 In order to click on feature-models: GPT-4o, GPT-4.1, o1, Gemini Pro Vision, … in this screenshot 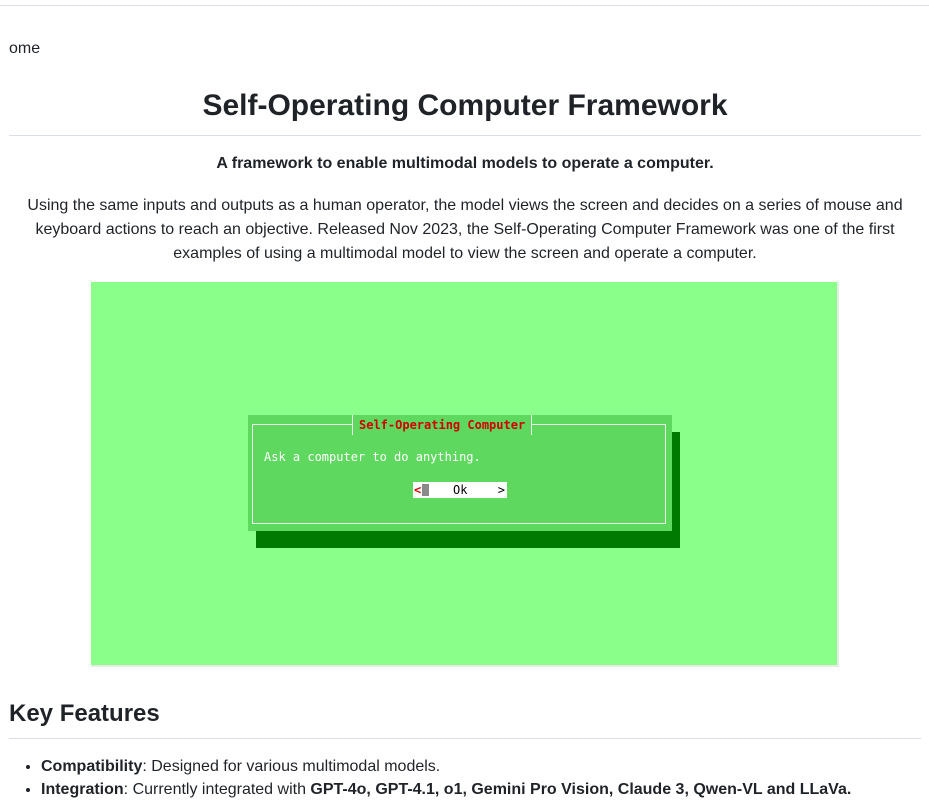, I will do `click(581, 789)`.